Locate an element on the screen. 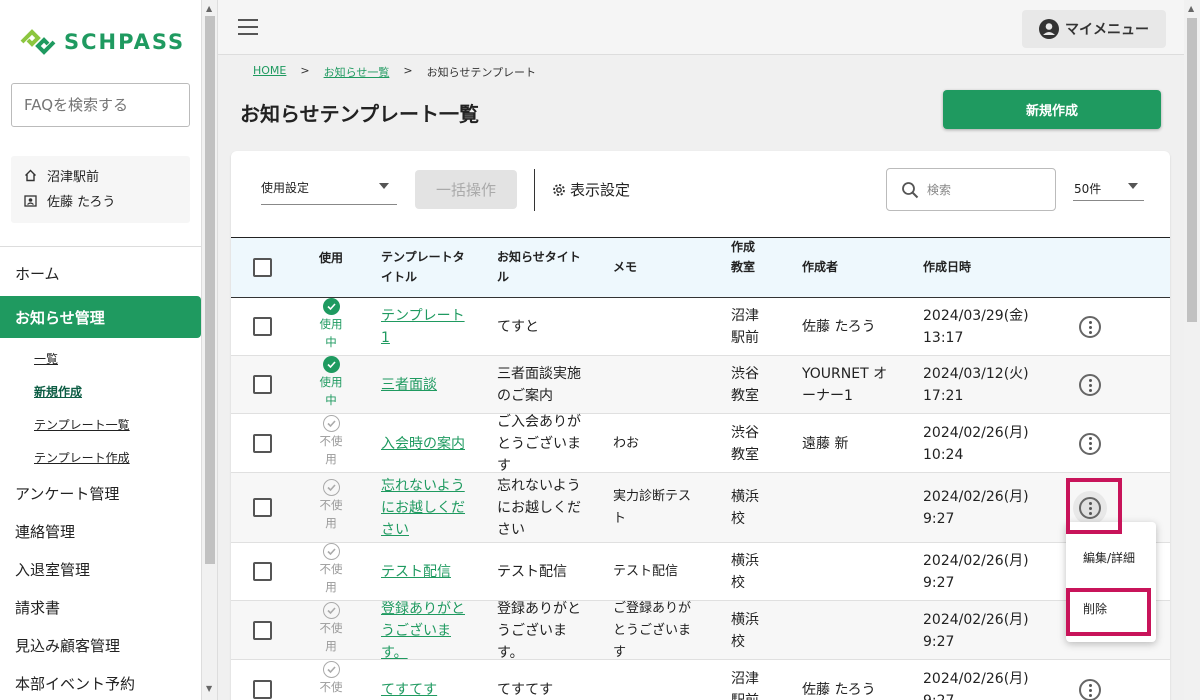  sidebar-scrollbar: ▲ ▼ is located at coordinates (210, 350).